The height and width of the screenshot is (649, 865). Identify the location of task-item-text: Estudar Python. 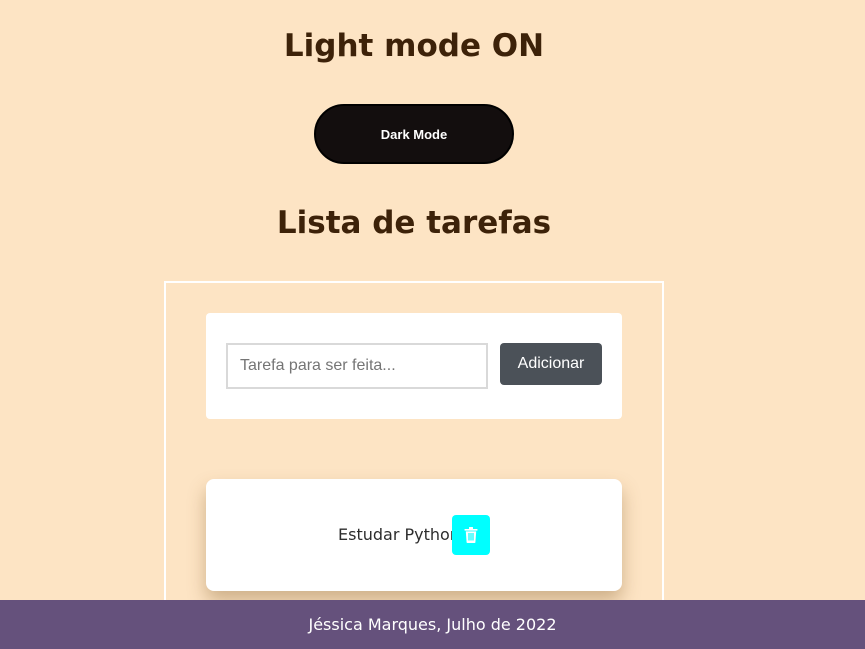
(399, 534).